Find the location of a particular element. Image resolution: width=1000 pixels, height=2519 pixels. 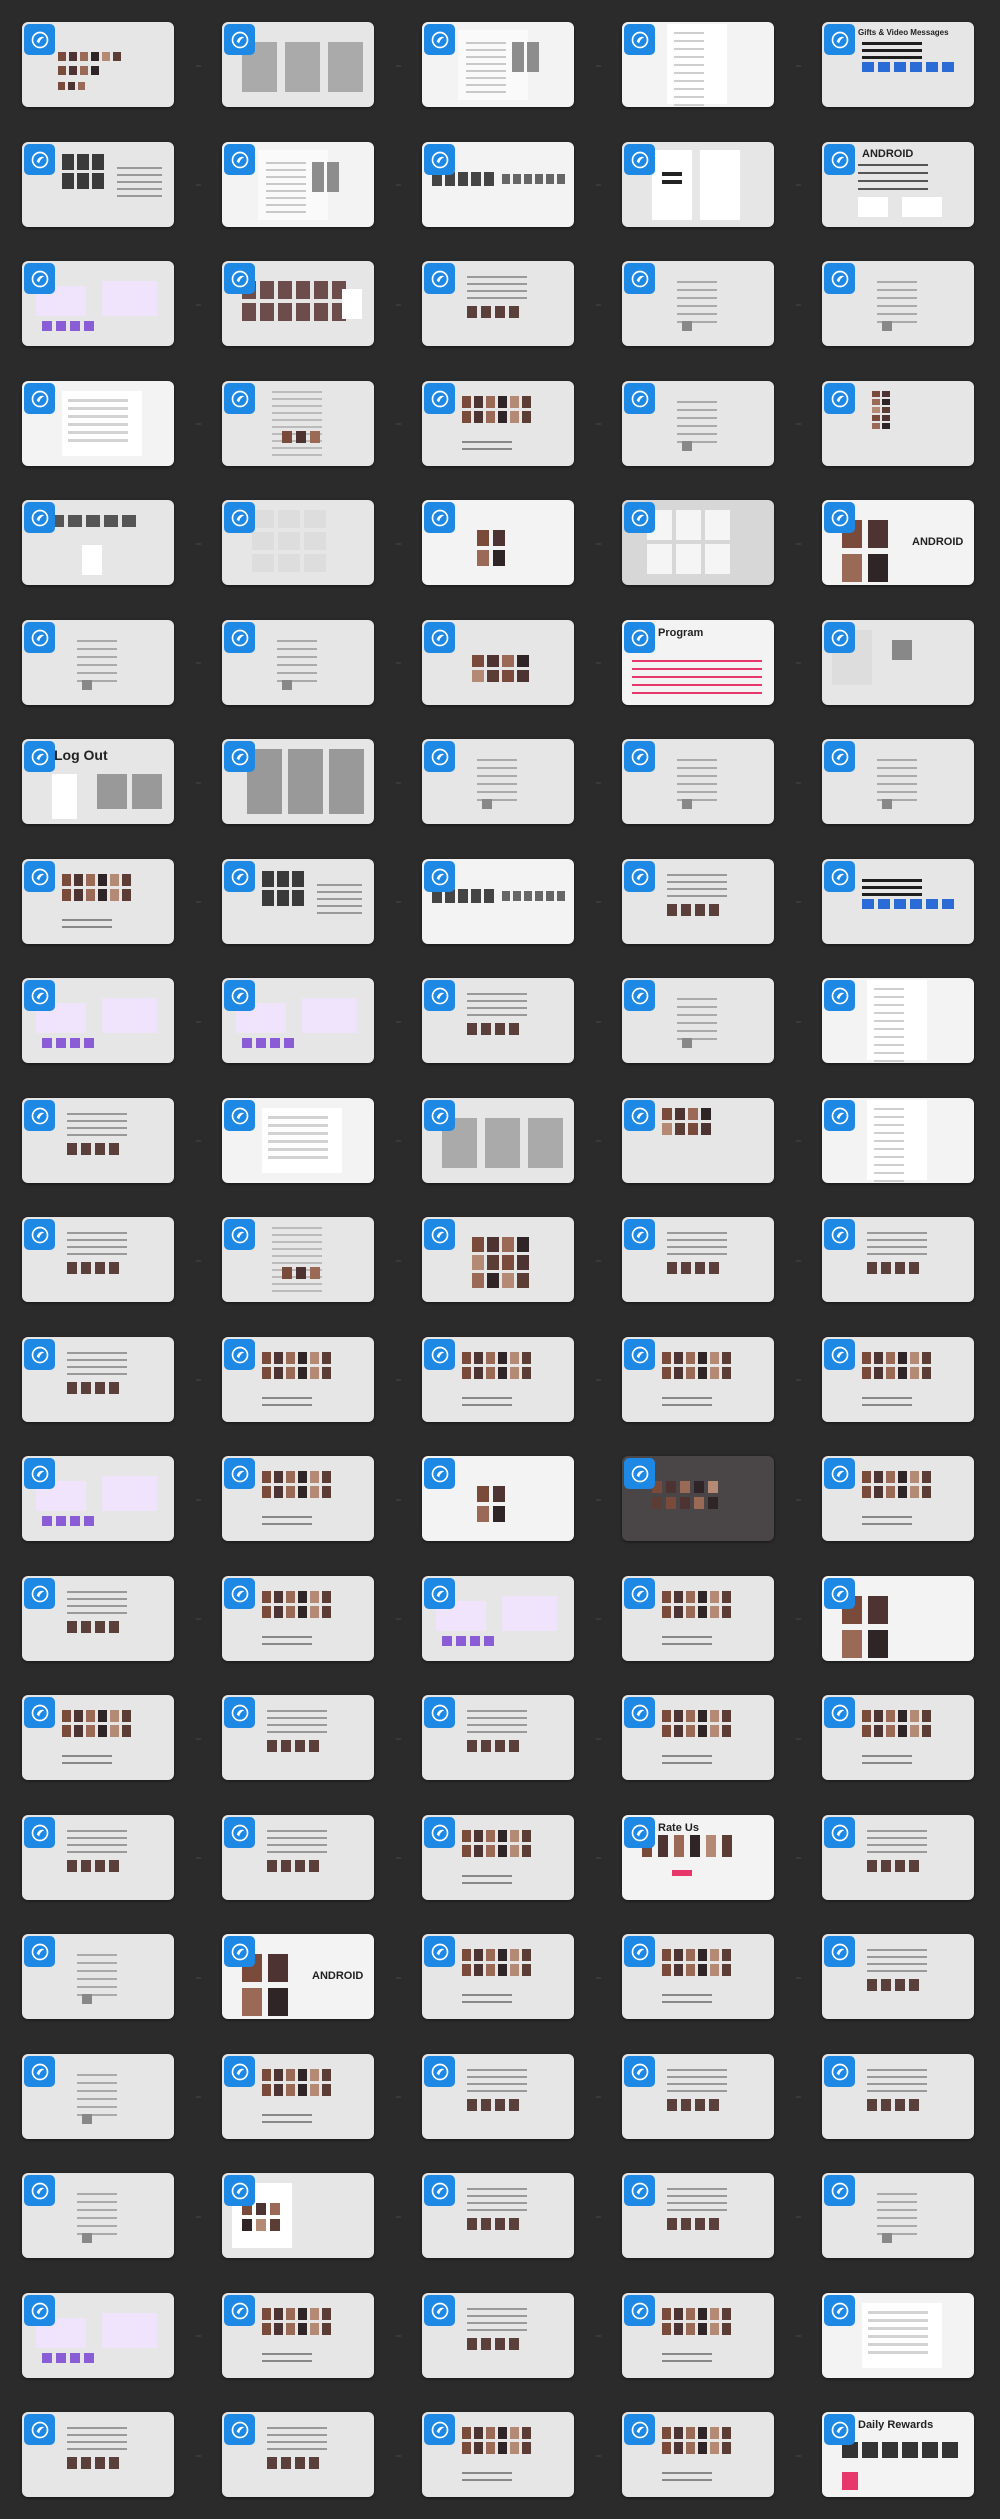

board-thumbnail: Rate Us is located at coordinates (698, 1857).